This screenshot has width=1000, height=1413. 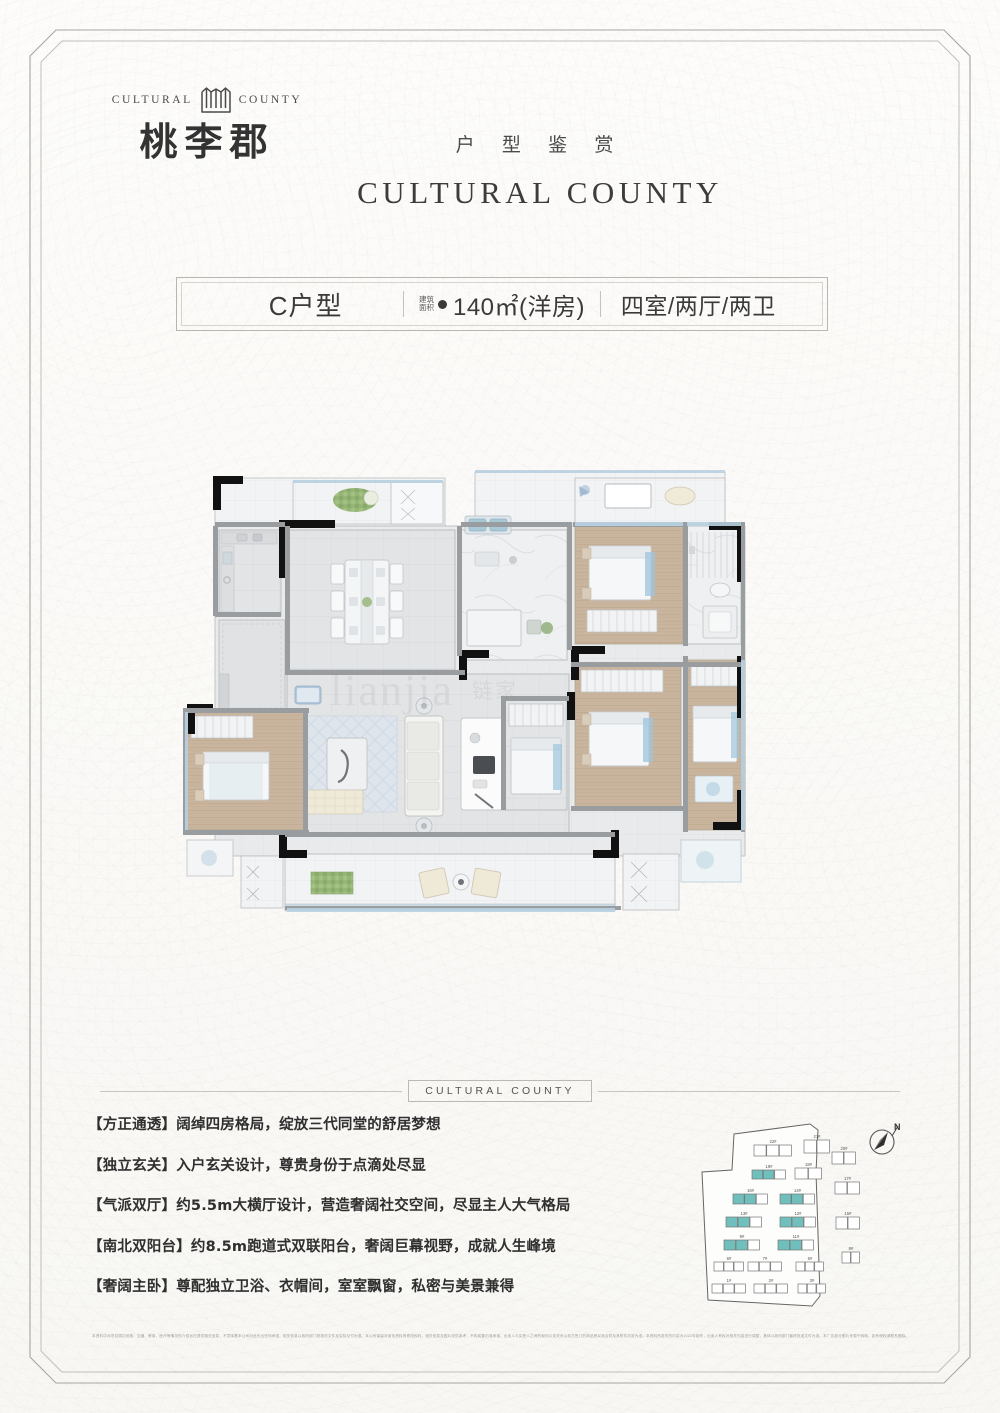 What do you see at coordinates (132, 1206) in the screenshot?
I see `feature-tag: 【气派双厅】` at bounding box center [132, 1206].